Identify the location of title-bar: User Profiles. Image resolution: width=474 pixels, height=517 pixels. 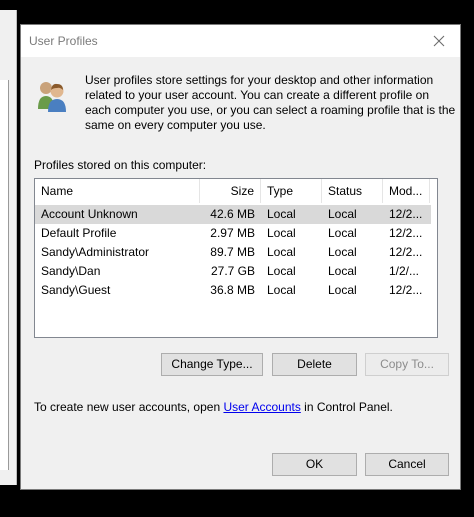
(240, 41).